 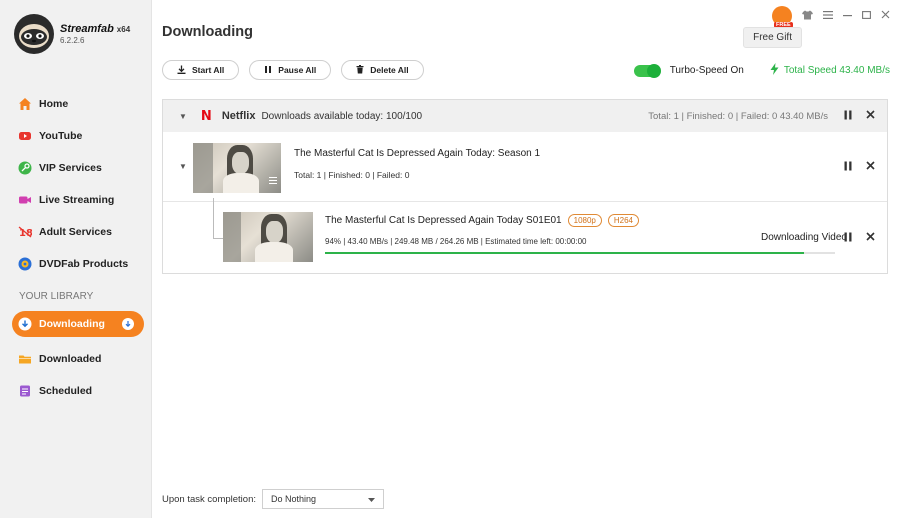 I want to click on minimize-icon, so click(x=847, y=16).